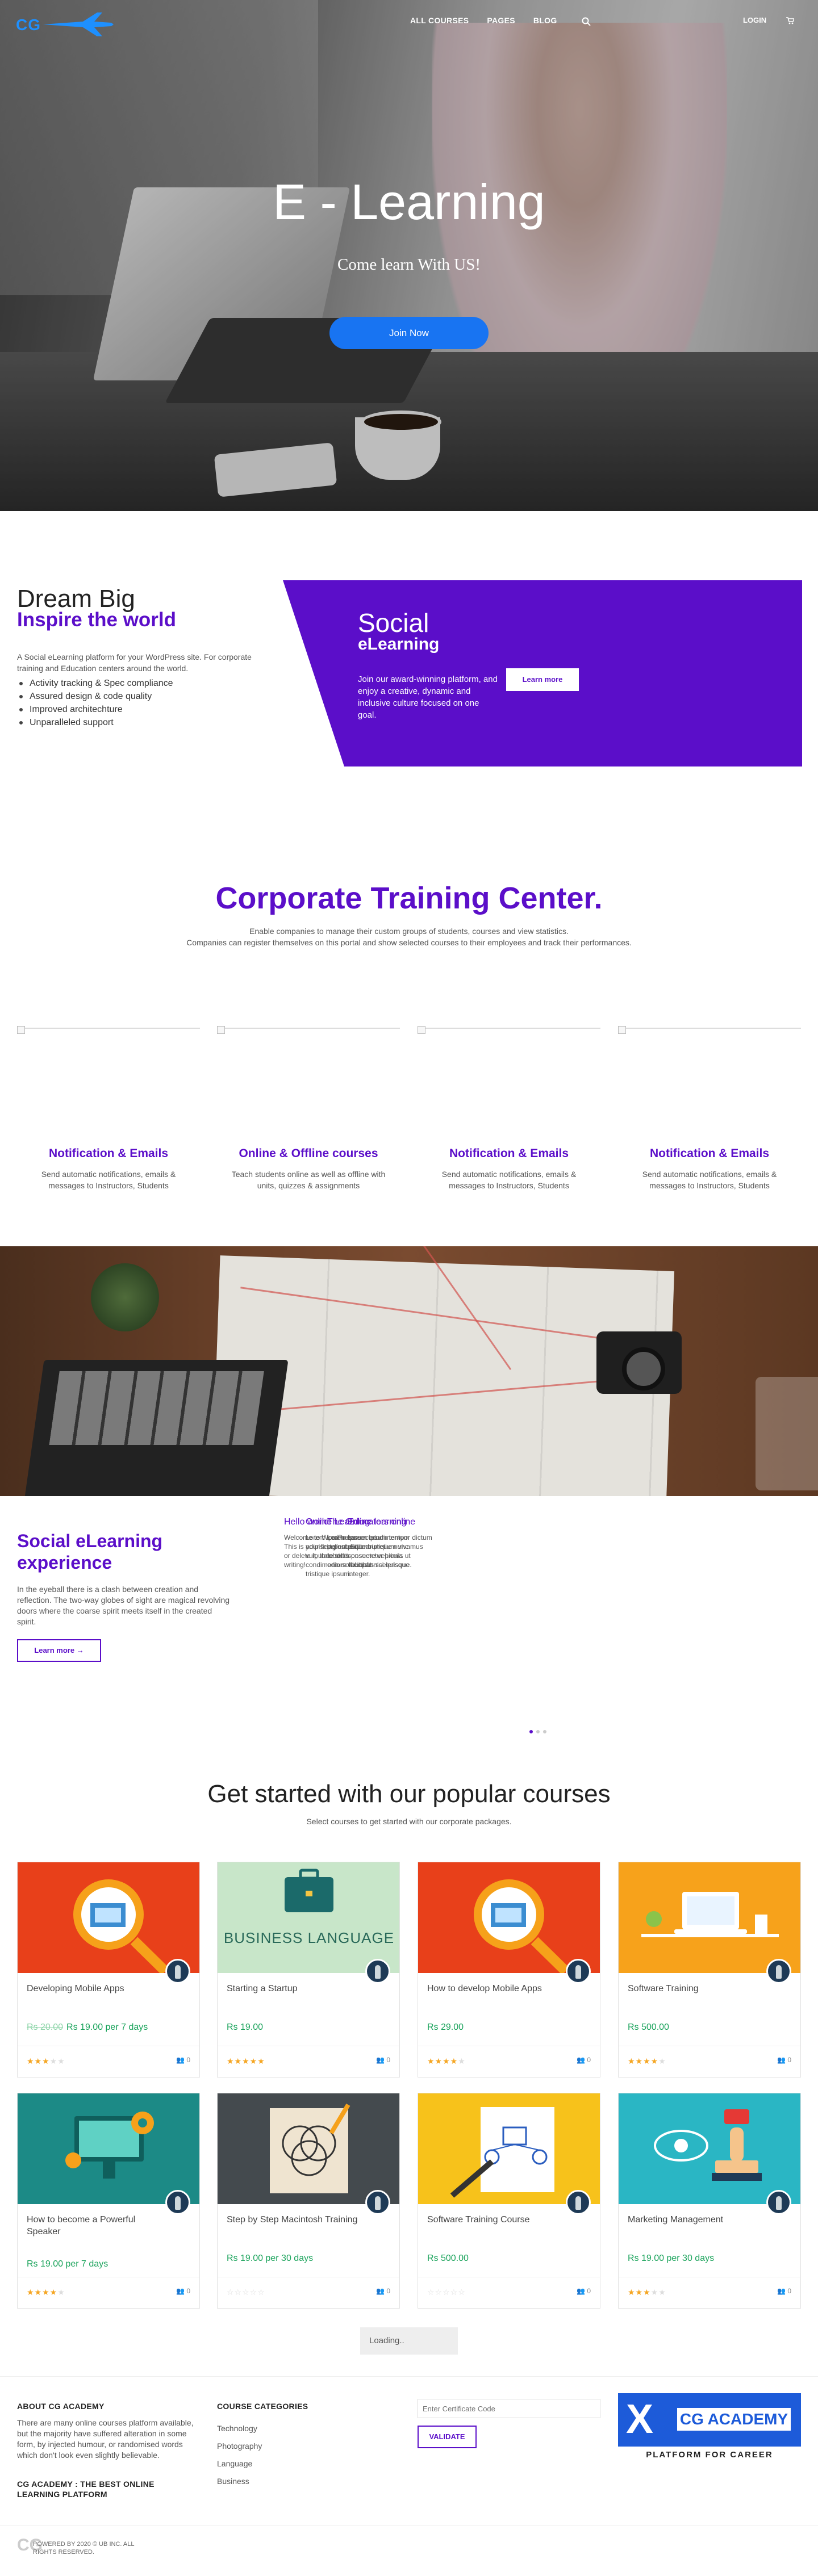 The image size is (818, 2576). Describe the element at coordinates (501, 20) in the screenshot. I see `nav-pages: PAGES` at that location.